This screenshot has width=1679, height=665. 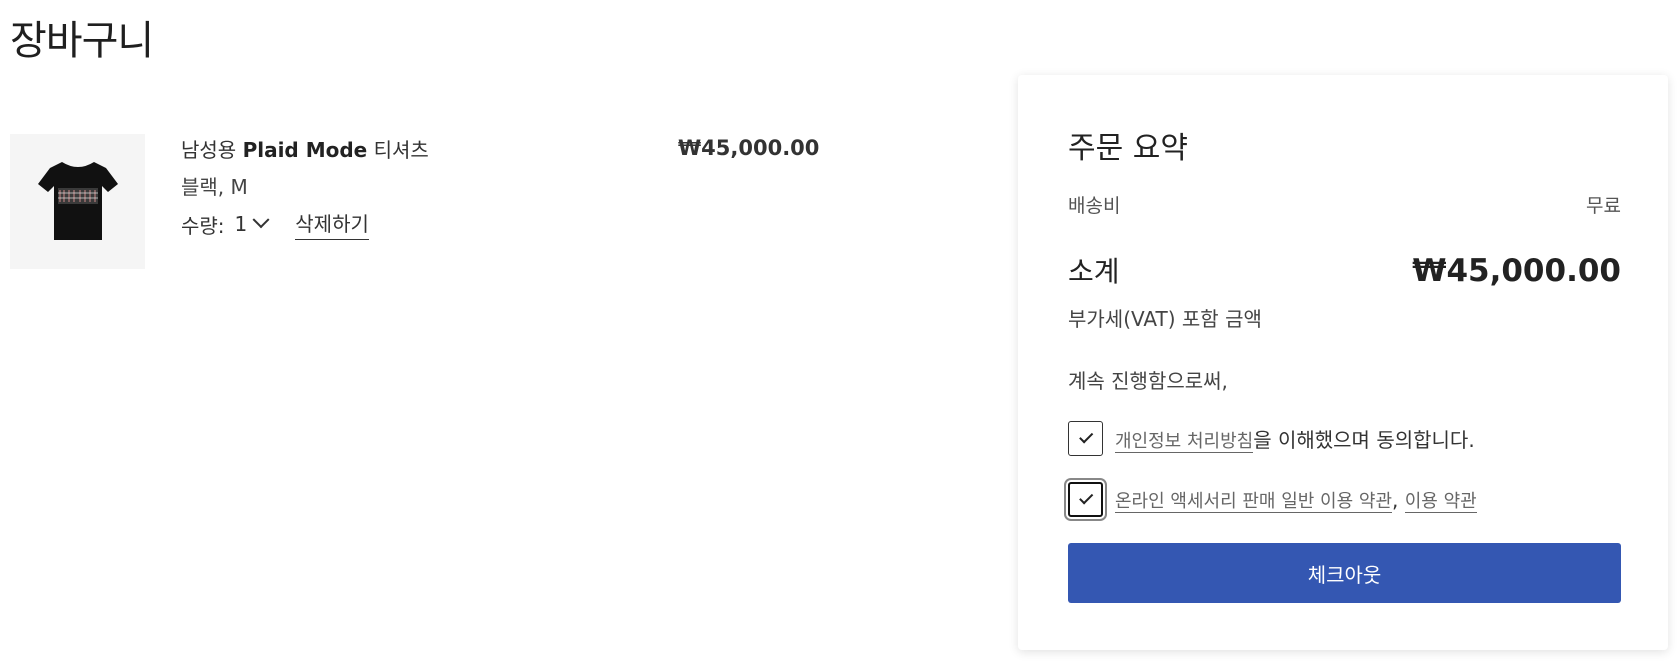 What do you see at coordinates (1148, 381) in the screenshot?
I see `continue-note: 계속 진행함으로써,` at bounding box center [1148, 381].